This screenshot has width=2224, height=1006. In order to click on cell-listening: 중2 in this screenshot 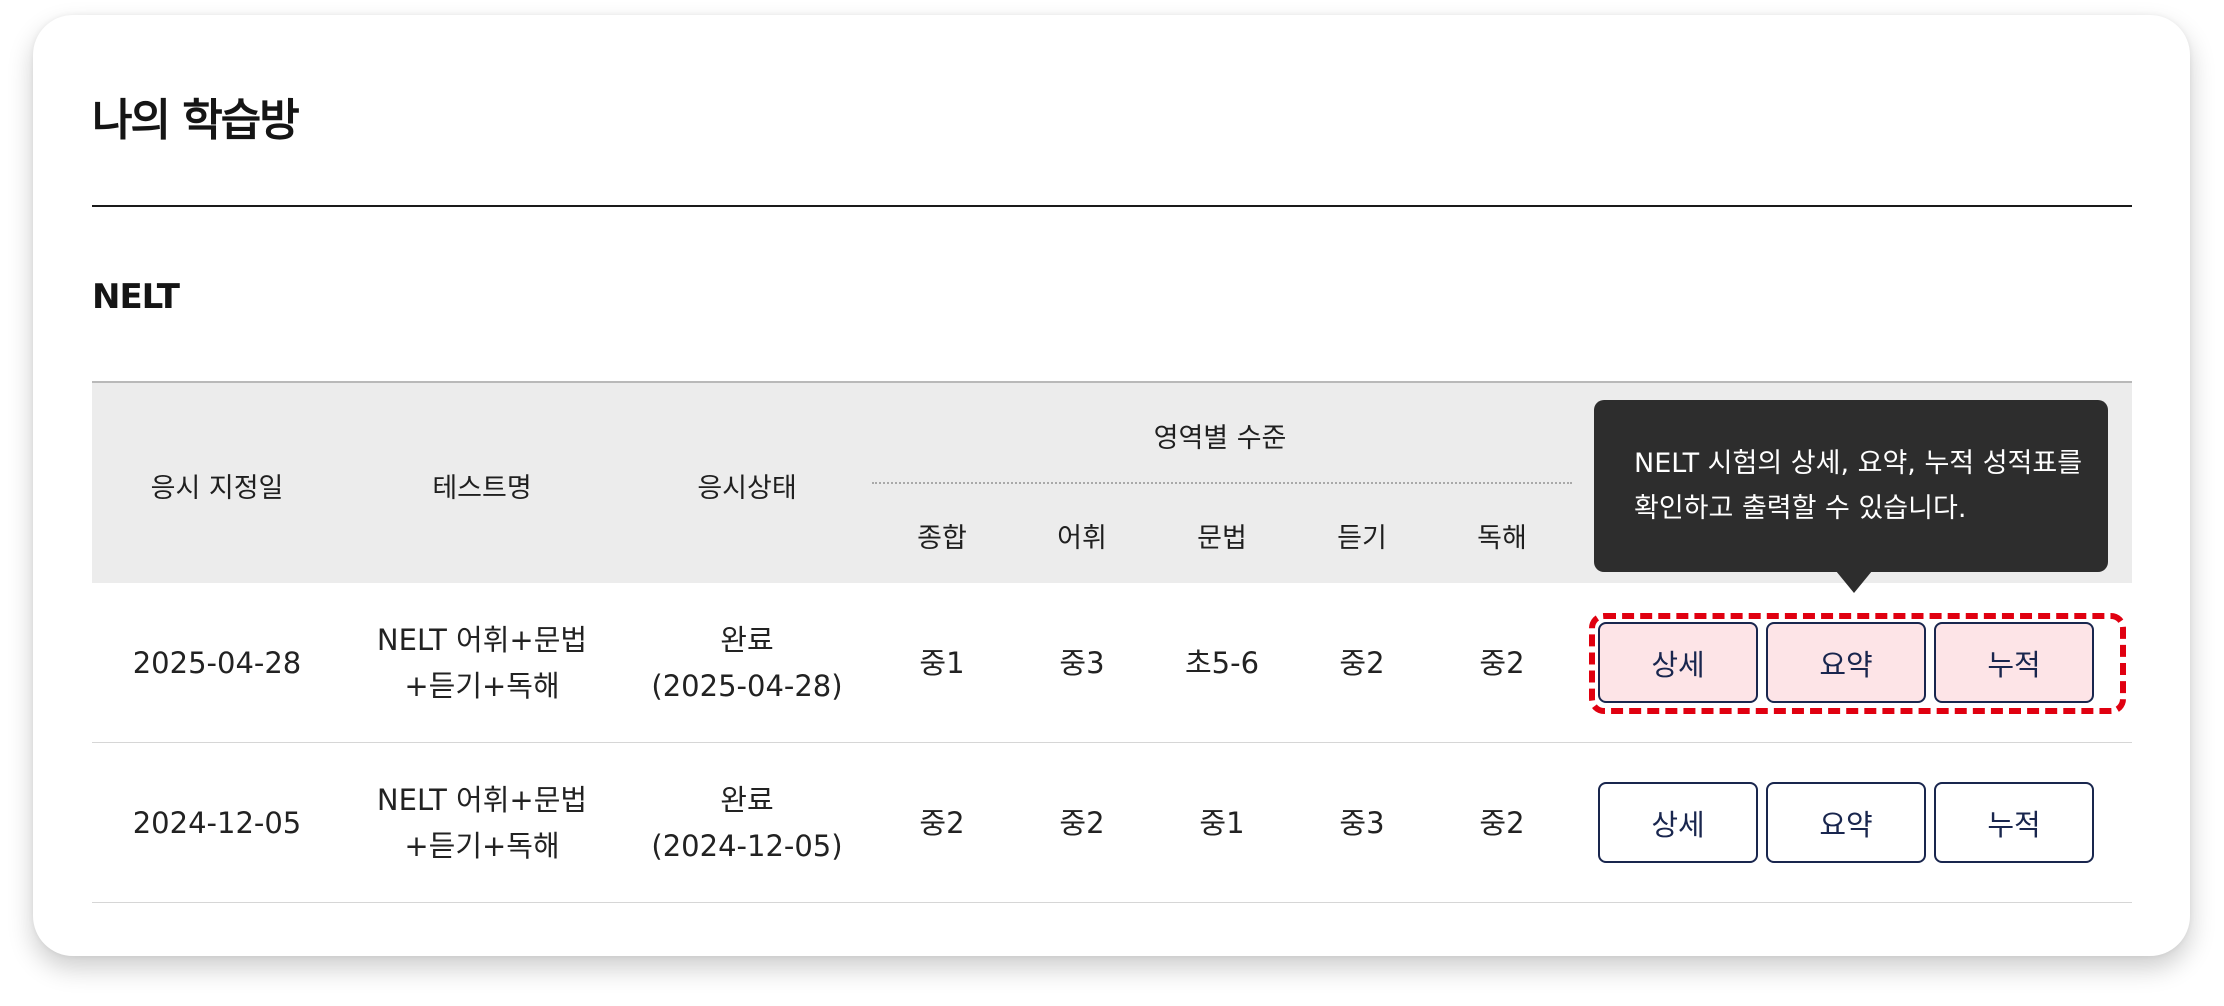, I will do `click(1362, 662)`.